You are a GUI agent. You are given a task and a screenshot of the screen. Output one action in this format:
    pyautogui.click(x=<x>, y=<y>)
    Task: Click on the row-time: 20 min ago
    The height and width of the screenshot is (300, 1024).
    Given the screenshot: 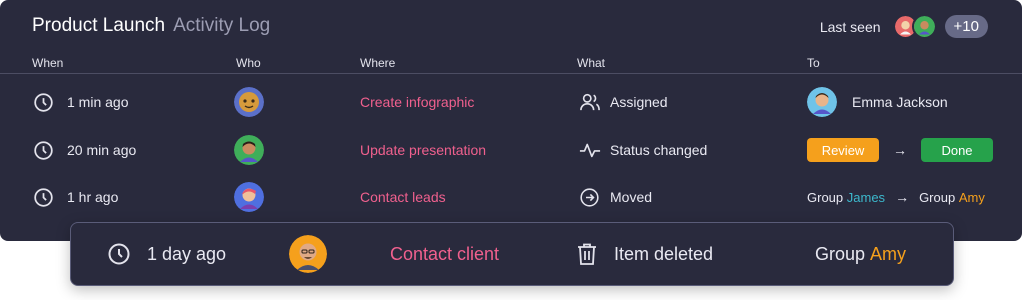 What is the action you would take?
    pyautogui.click(x=102, y=150)
    